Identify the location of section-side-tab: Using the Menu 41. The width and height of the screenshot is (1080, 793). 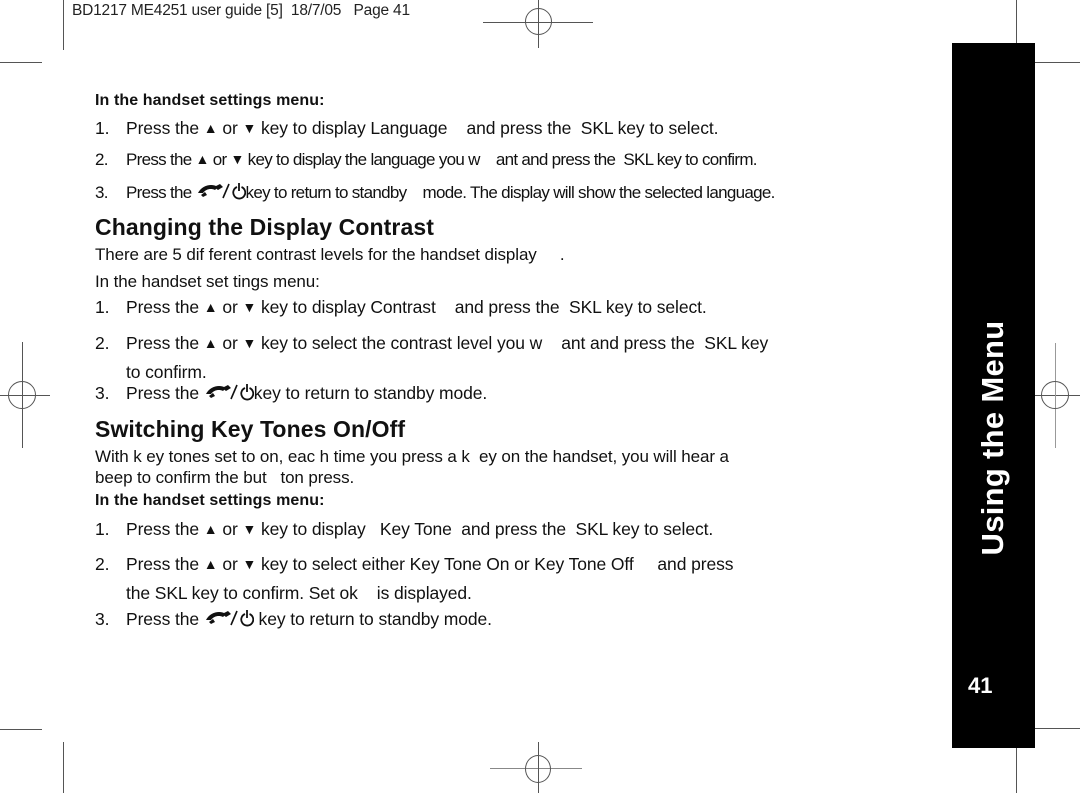
(993, 395).